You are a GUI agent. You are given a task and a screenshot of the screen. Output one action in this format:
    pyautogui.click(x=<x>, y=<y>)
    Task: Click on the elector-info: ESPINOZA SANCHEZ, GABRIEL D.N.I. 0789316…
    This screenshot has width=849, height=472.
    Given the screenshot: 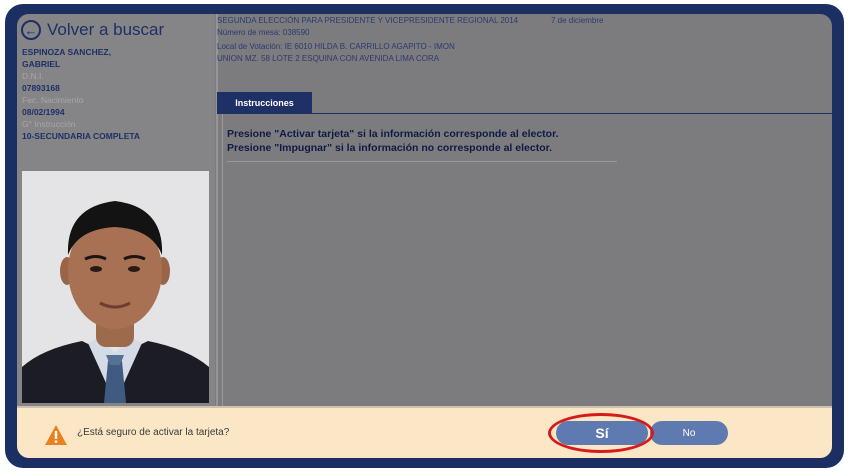 What is the action you would take?
    pyautogui.click(x=117, y=94)
    